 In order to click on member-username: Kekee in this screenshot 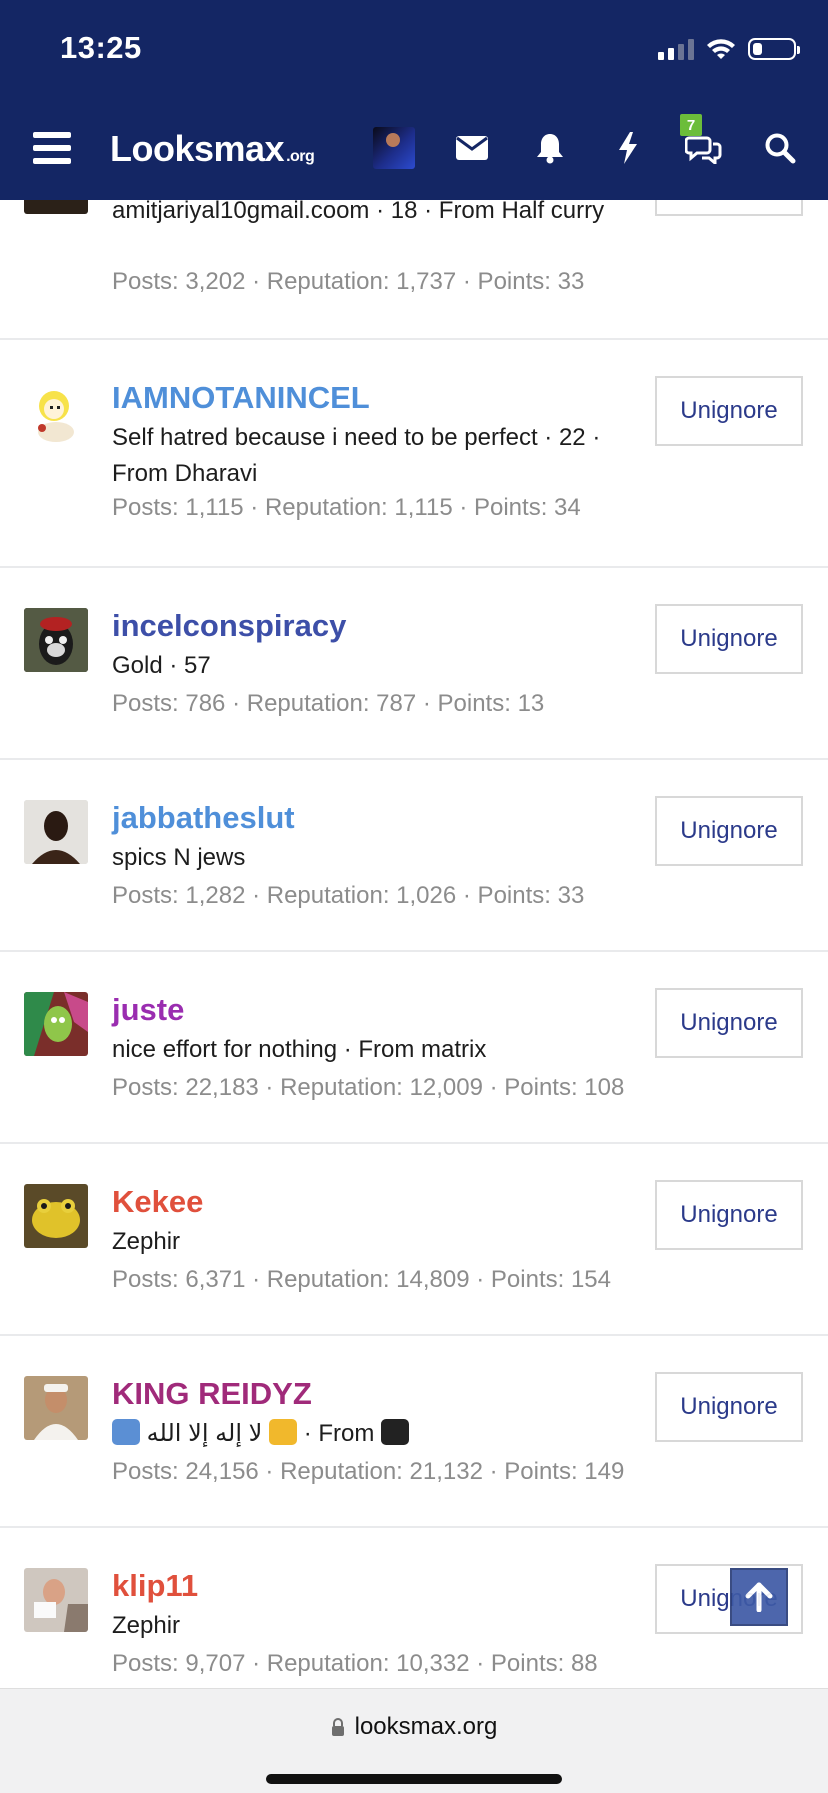, I will do `click(157, 1202)`.